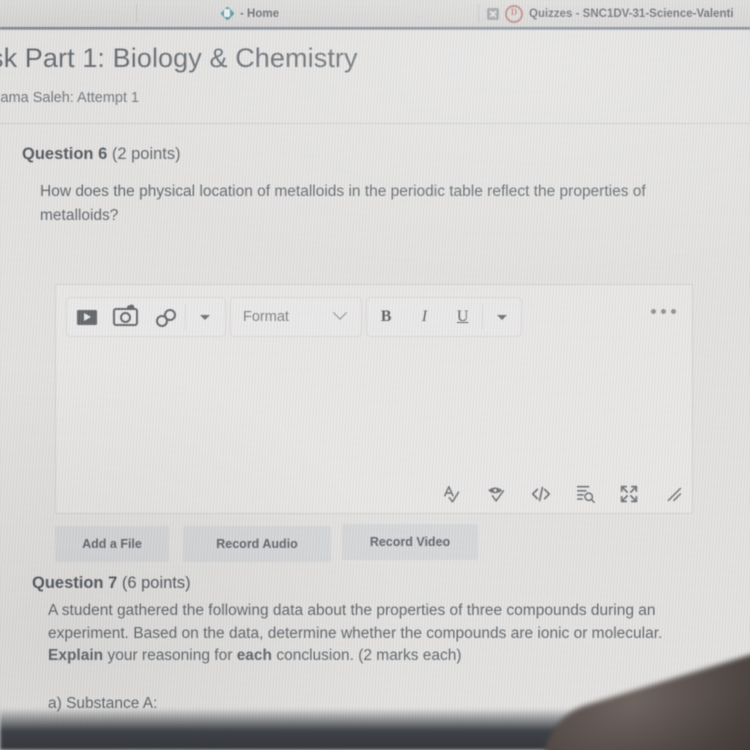  Describe the element at coordinates (65, 154) in the screenshot. I see `question-6-number: Question 6` at that location.